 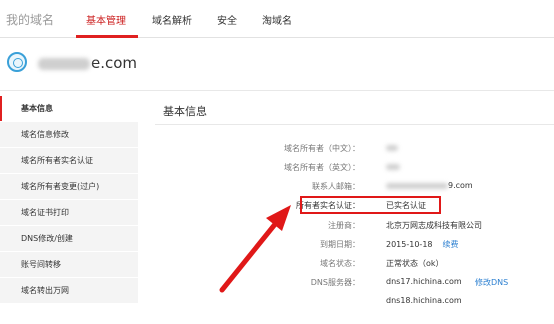 What do you see at coordinates (69, 134) in the screenshot?
I see `sidebar-item-info-edit: 域名信息修改` at bounding box center [69, 134].